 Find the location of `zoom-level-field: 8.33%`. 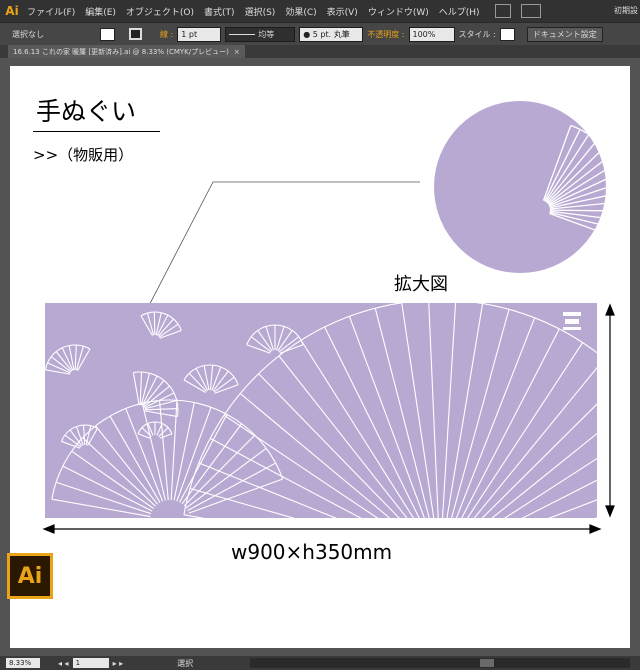

zoom-level-field: 8.33% is located at coordinates (23, 663).